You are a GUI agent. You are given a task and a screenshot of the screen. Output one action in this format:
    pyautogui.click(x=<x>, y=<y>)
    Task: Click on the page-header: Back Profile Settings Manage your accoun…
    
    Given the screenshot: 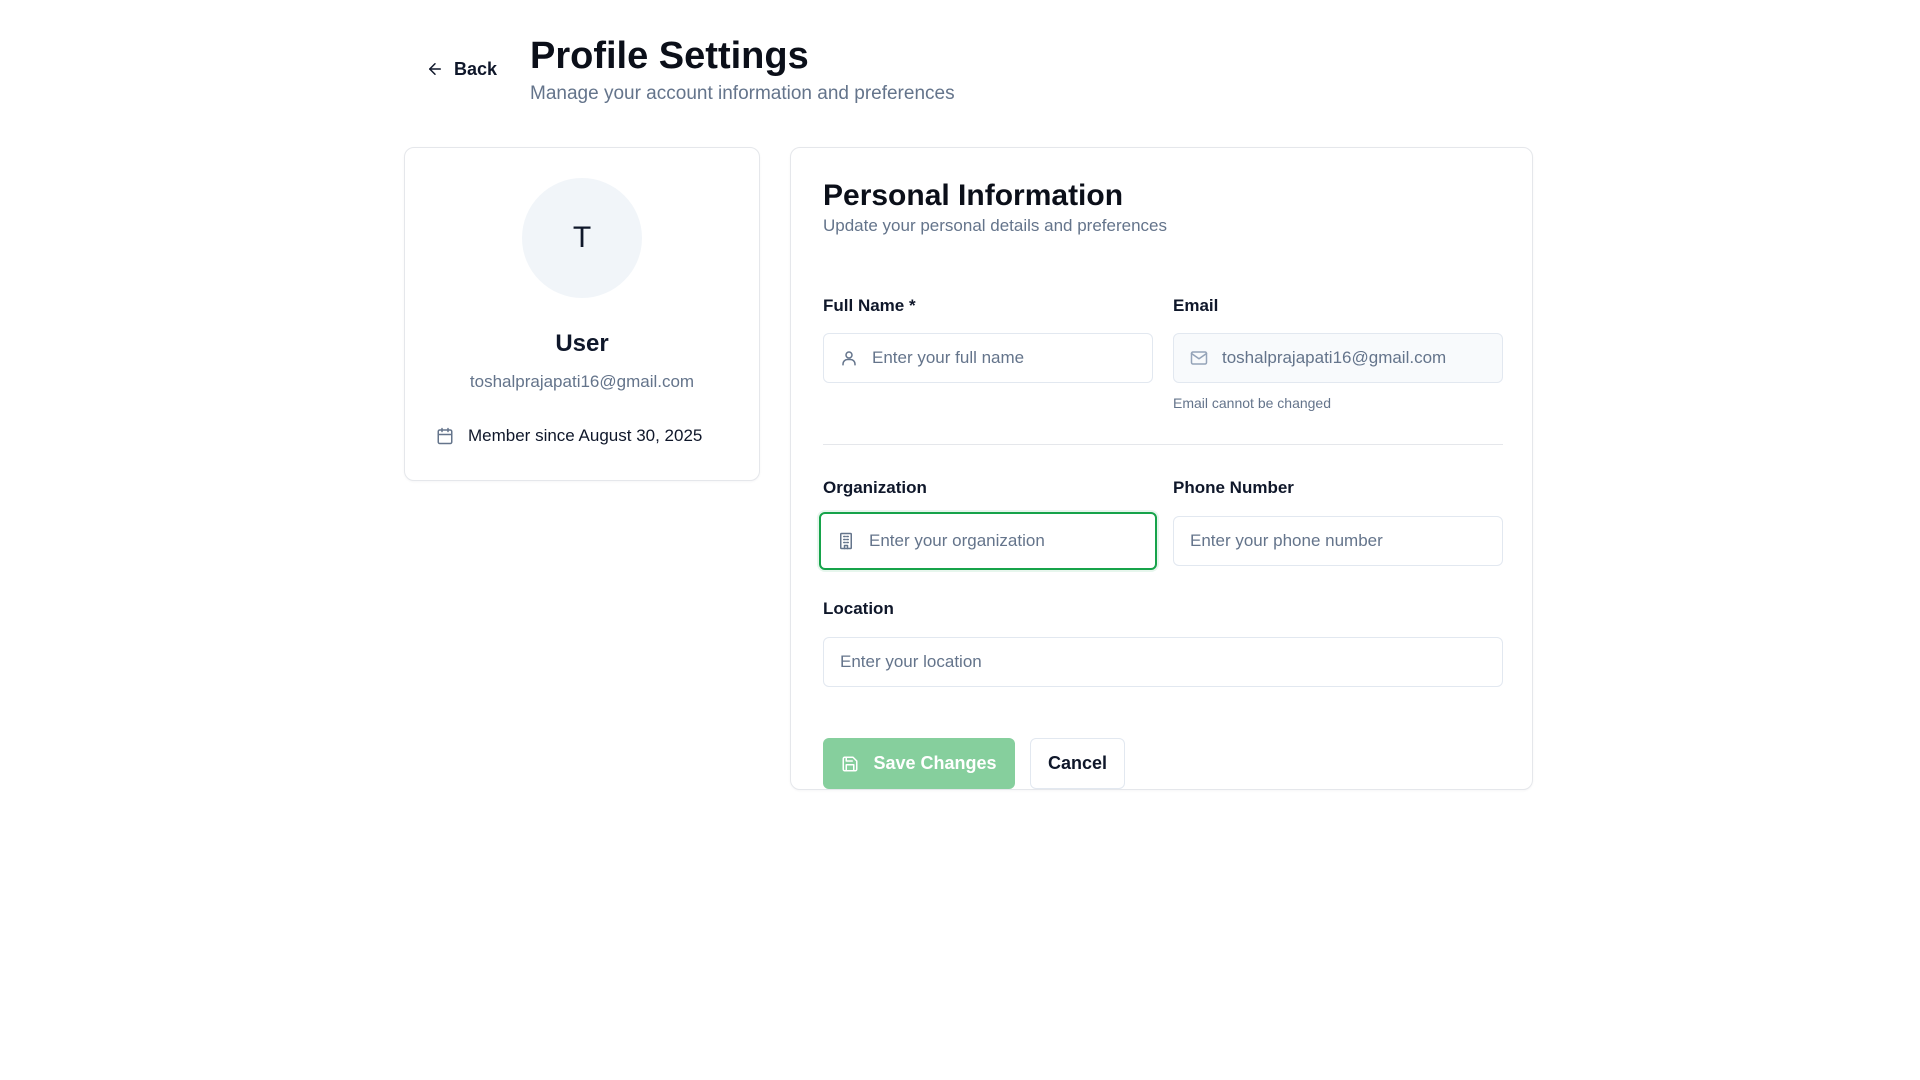 What is the action you would take?
    pyautogui.click(x=990, y=74)
    